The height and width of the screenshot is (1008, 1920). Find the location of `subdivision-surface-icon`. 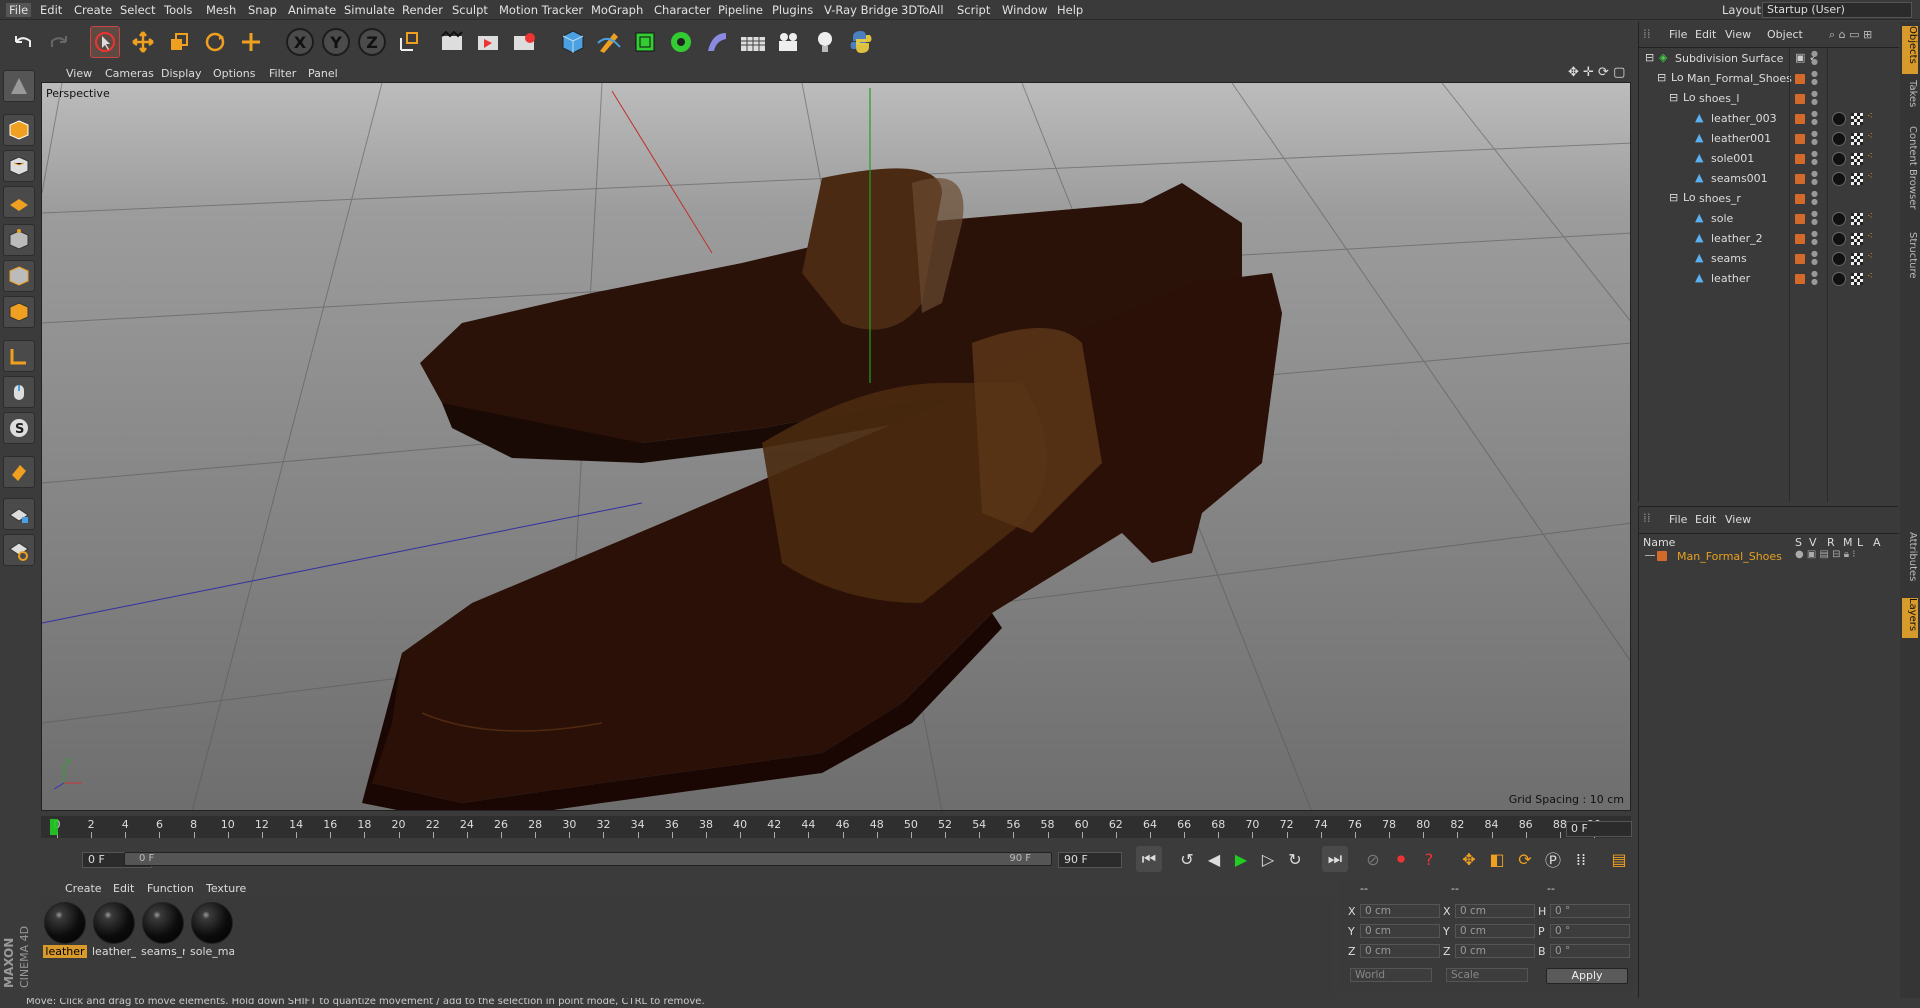

subdivision-surface-icon is located at coordinates (645, 42).